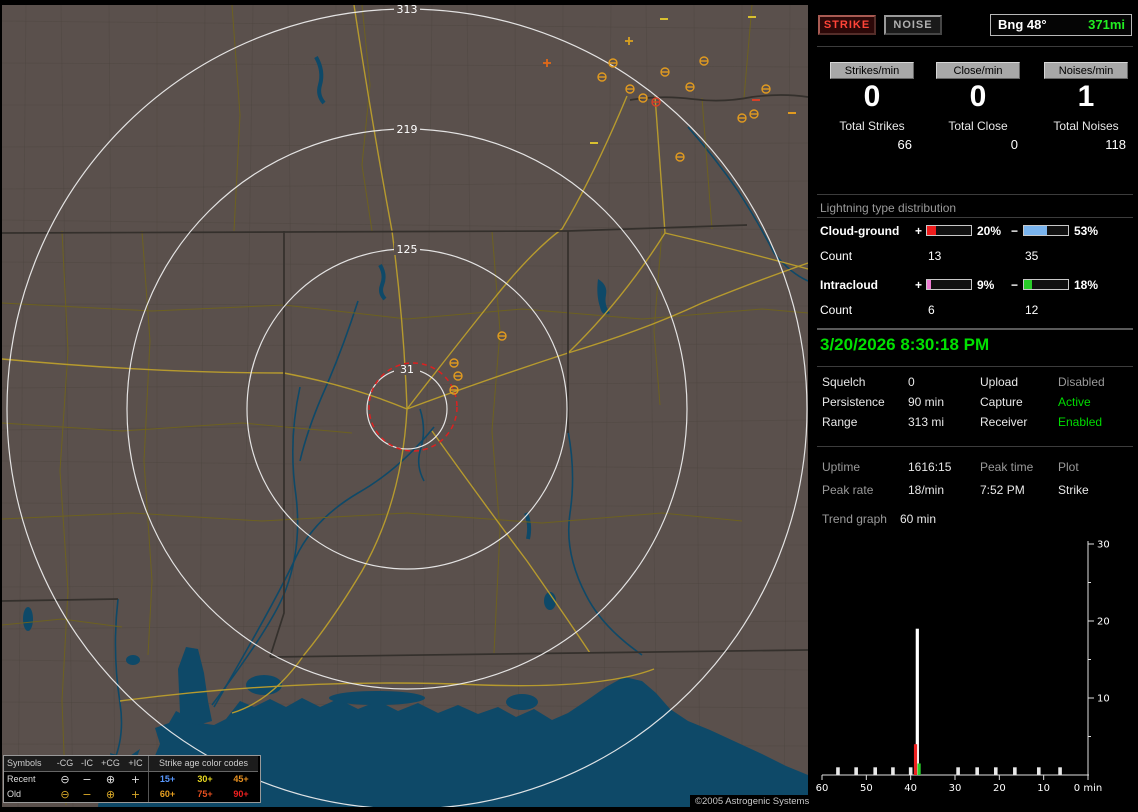 The width and height of the screenshot is (1138, 812). Describe the element at coordinates (1088, 788) in the screenshot. I see `svg-text: 0 min` at that location.